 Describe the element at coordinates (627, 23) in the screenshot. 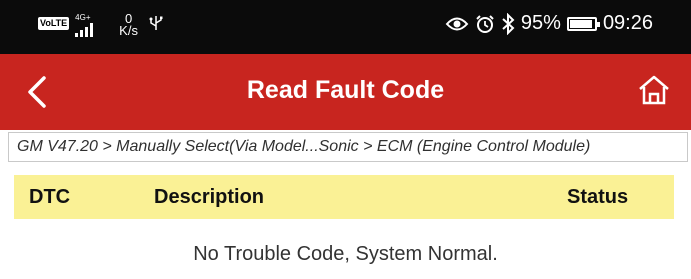

I see `clock-time: 09:26` at that location.